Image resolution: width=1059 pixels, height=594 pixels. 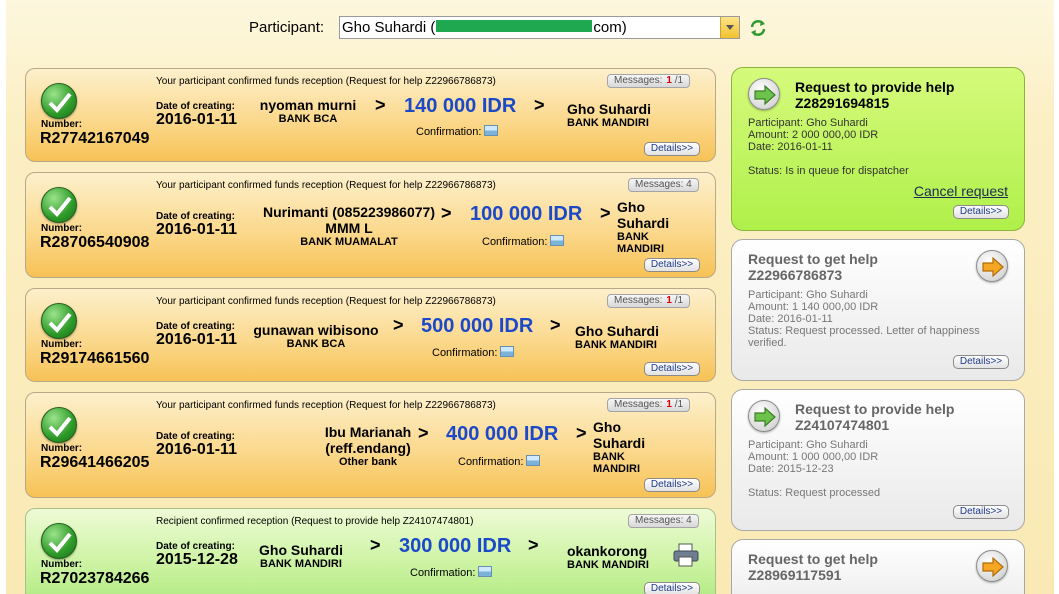 What do you see at coordinates (95, 358) in the screenshot?
I see `transaction-number: R29174661560` at bounding box center [95, 358].